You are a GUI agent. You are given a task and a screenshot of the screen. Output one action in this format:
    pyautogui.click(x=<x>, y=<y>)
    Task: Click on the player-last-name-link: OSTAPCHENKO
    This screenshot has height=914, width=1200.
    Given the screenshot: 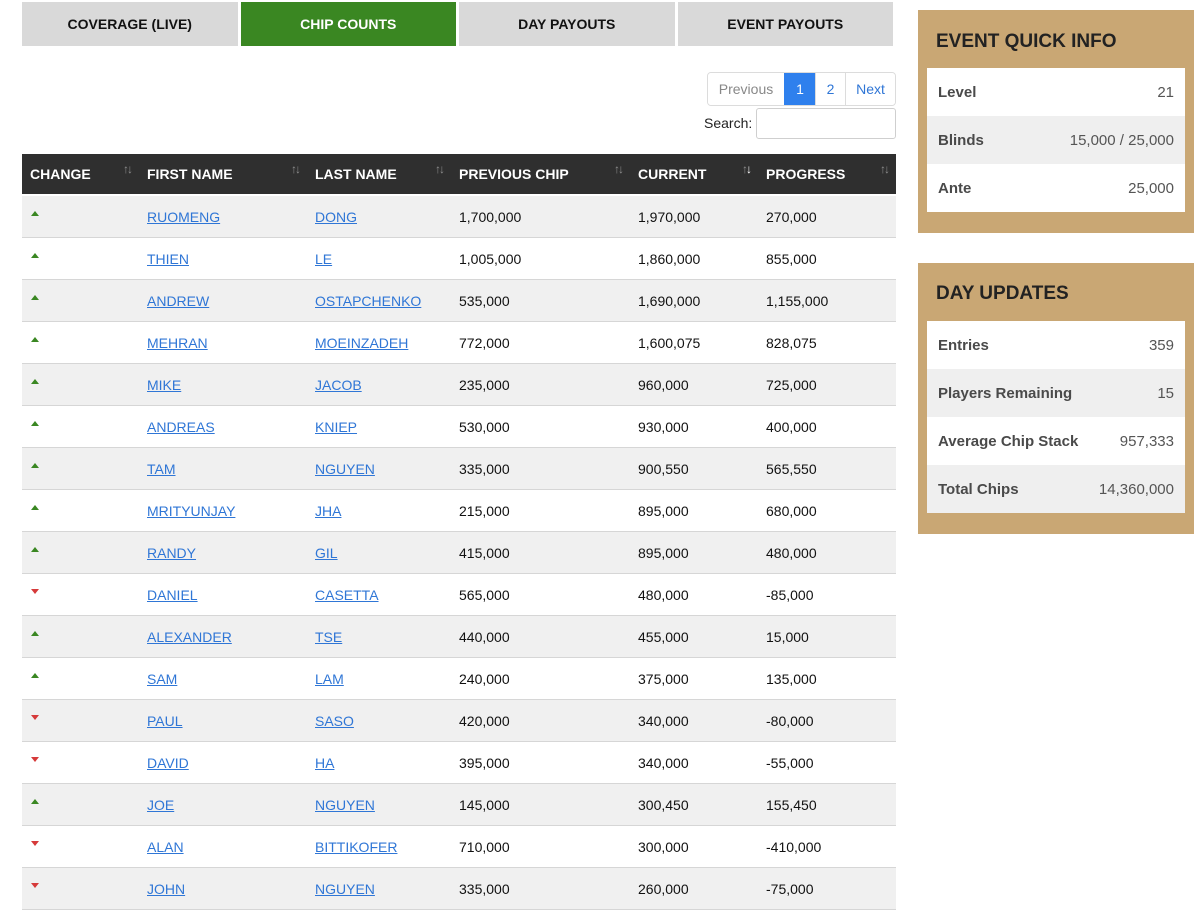 What is the action you would take?
    pyautogui.click(x=368, y=301)
    